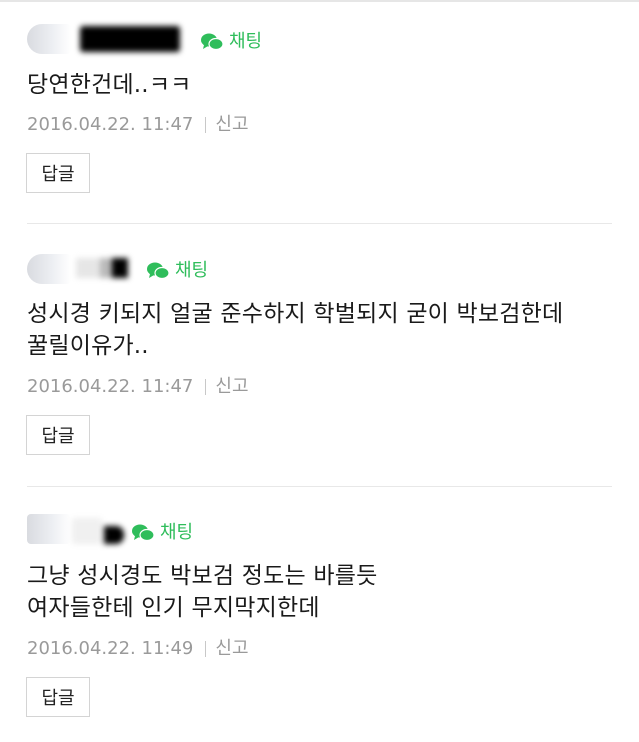  Describe the element at coordinates (110, 648) in the screenshot. I see `comment-date: 2016.04.22. 11:49` at that location.